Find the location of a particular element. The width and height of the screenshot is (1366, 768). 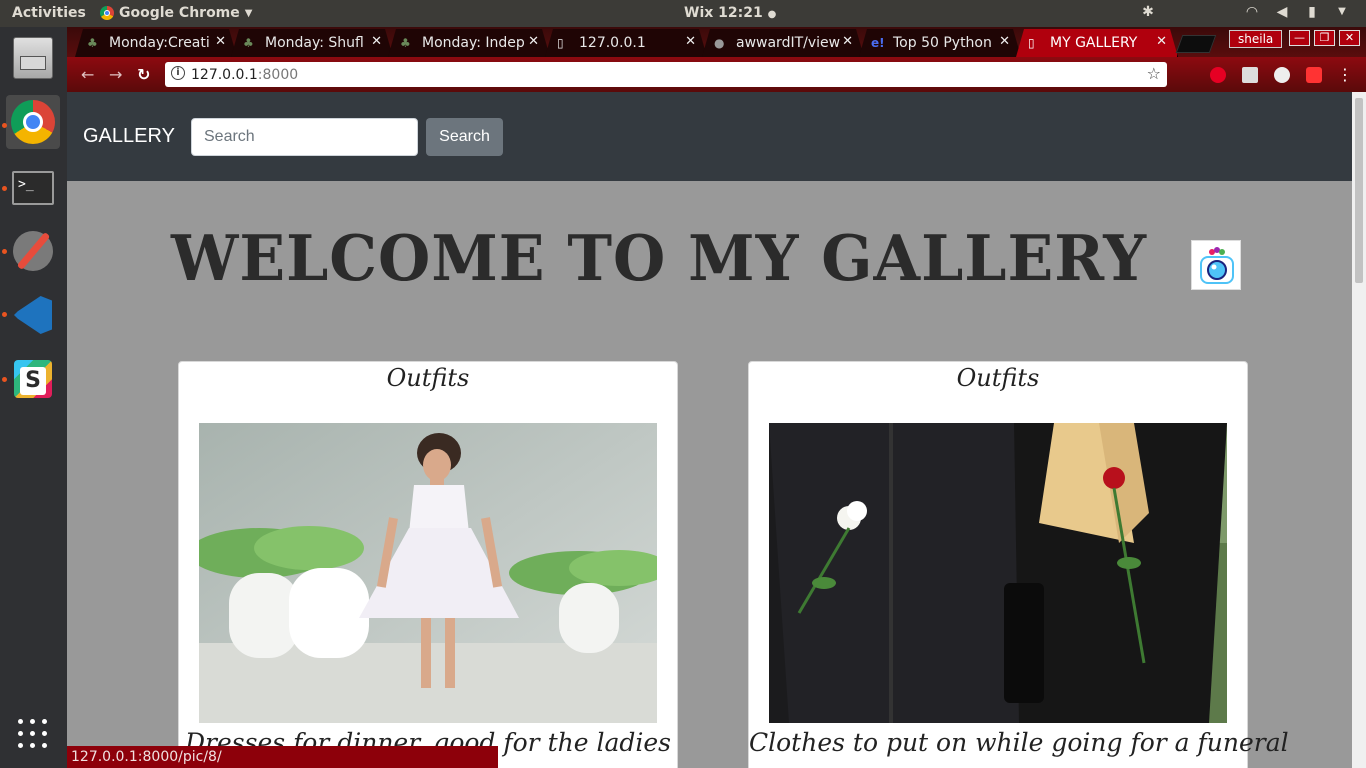

tab-title: Top 50 Python is located at coordinates (942, 43).